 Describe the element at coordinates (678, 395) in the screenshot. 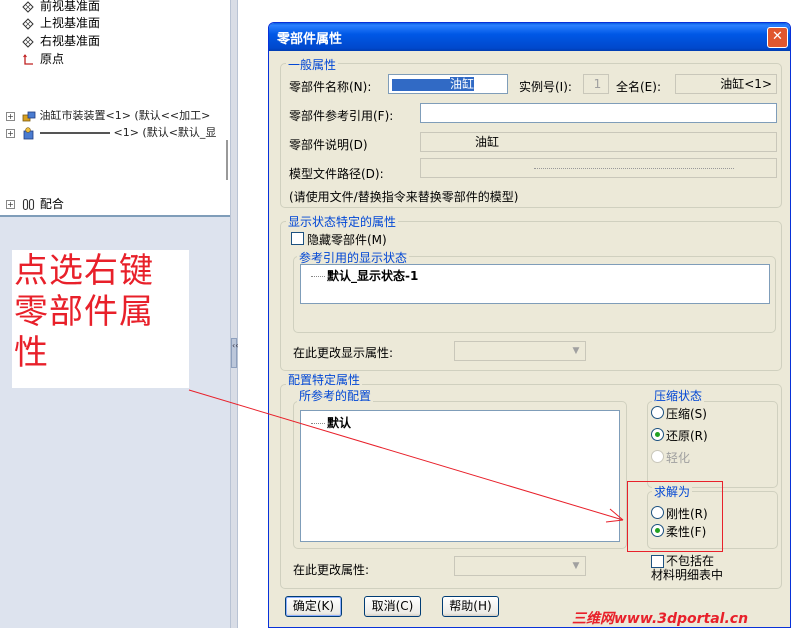

I see `suppression-state-legend: 压缩状态` at that location.